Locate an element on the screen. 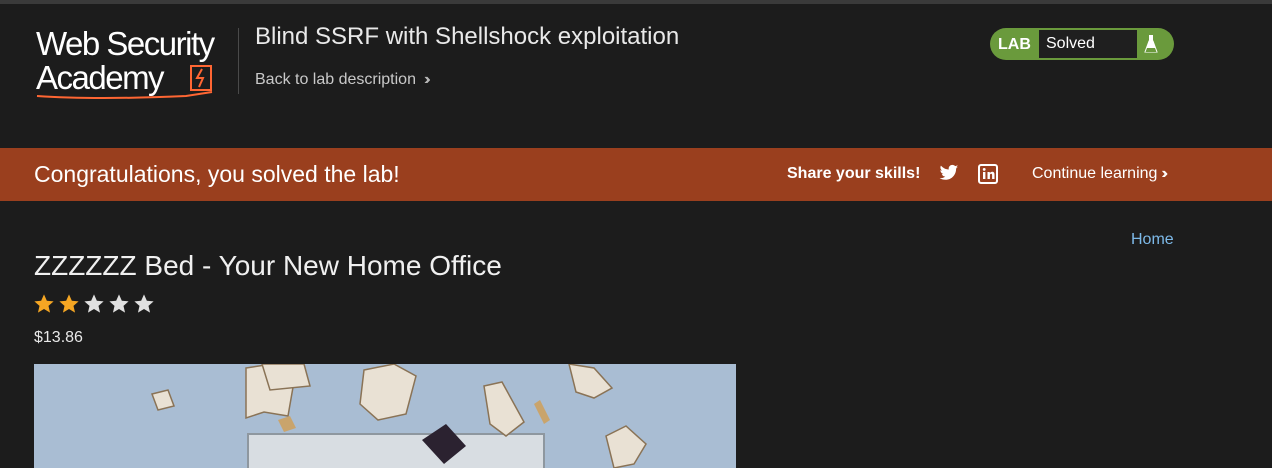  home-link: Home is located at coordinates (1152, 240).